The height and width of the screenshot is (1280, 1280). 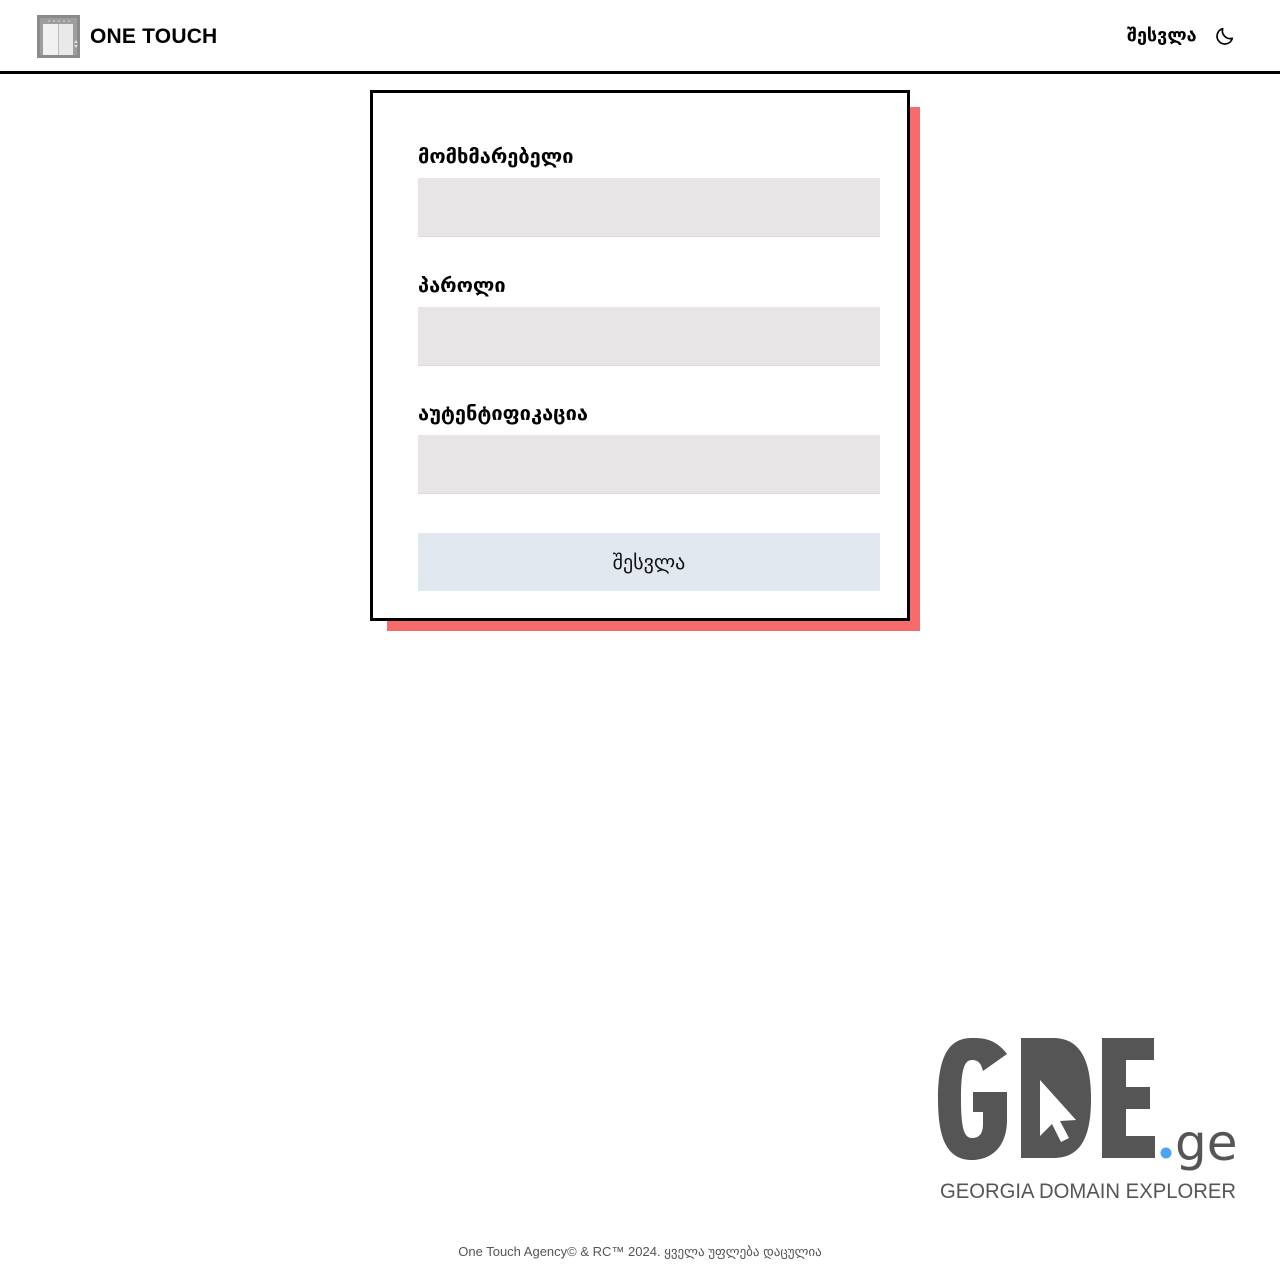 I want to click on gde-logo-suffix: ge, so click(x=1206, y=1143).